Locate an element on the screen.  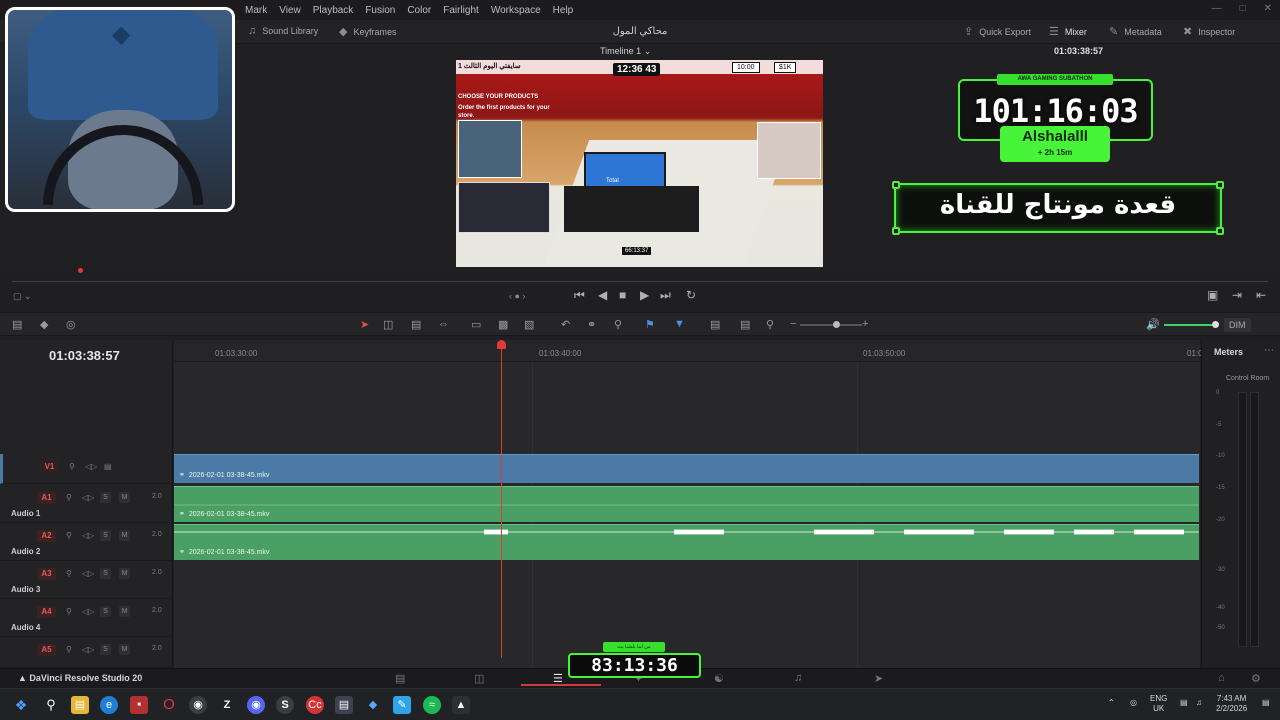
effects-icon: ◆ is located at coordinates (44, 324).